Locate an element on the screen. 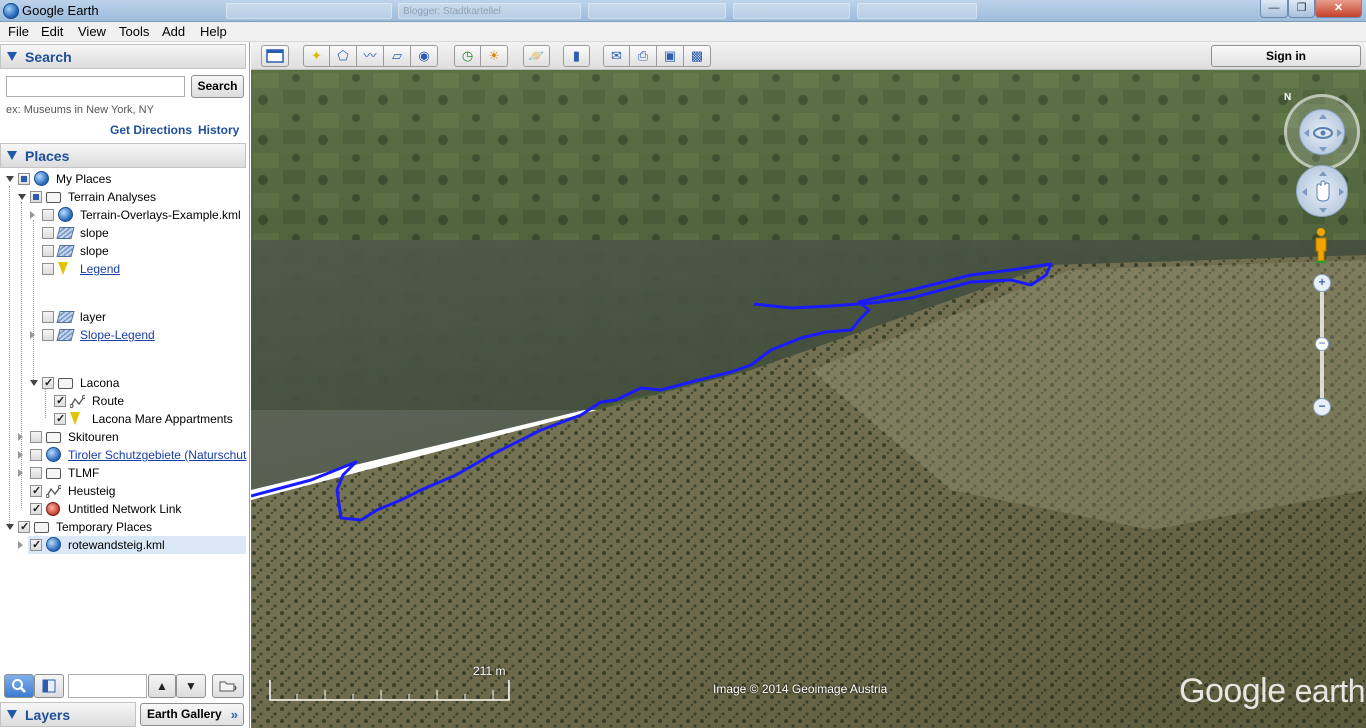  search-button: Search is located at coordinates (217, 86).